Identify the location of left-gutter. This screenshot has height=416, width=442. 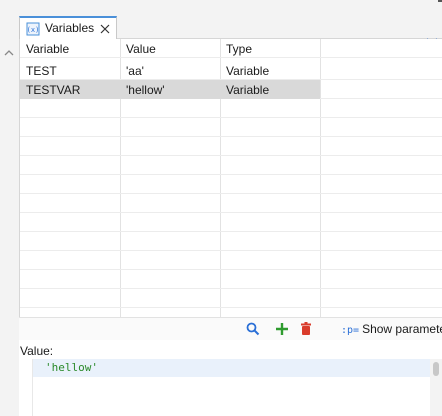
(9, 215).